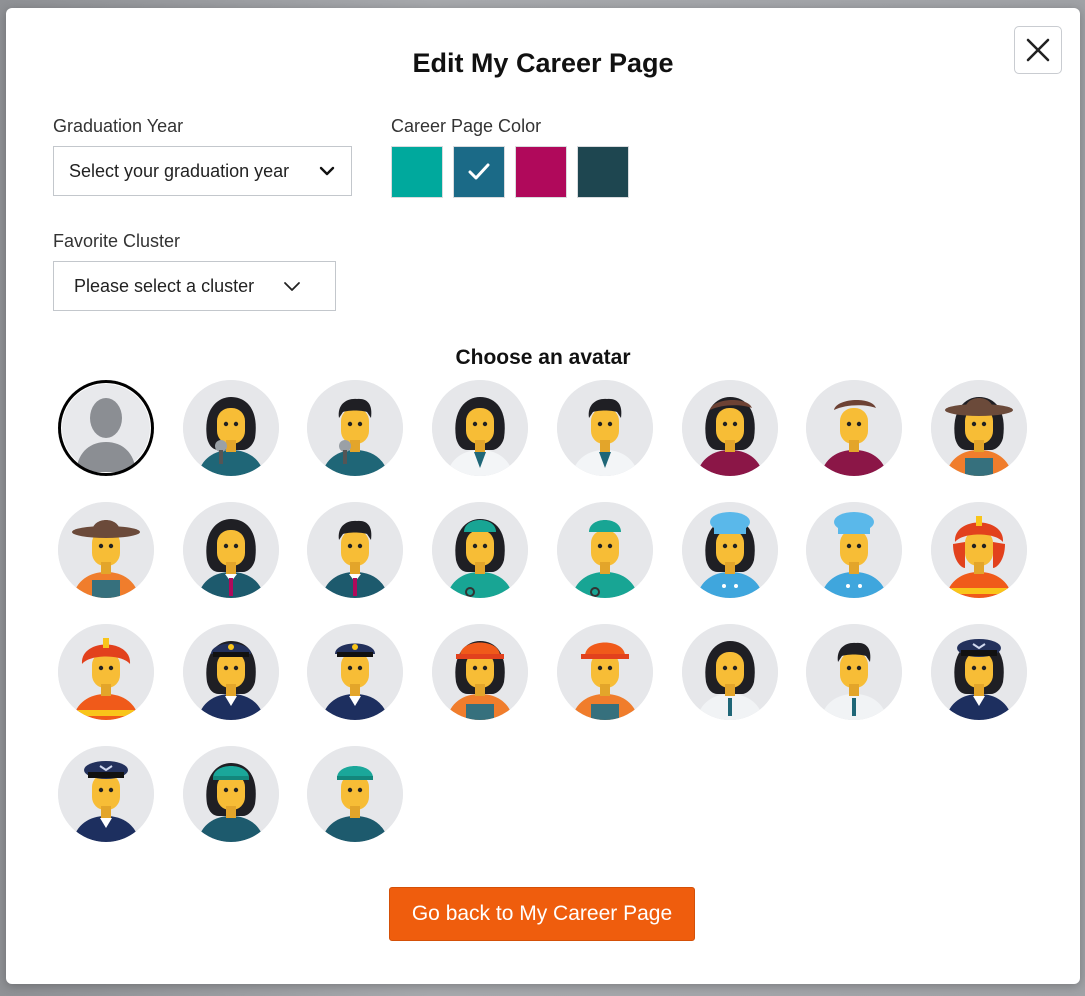 This screenshot has width=1085, height=996. I want to click on color-swatch-dark-slate, so click(603, 172).